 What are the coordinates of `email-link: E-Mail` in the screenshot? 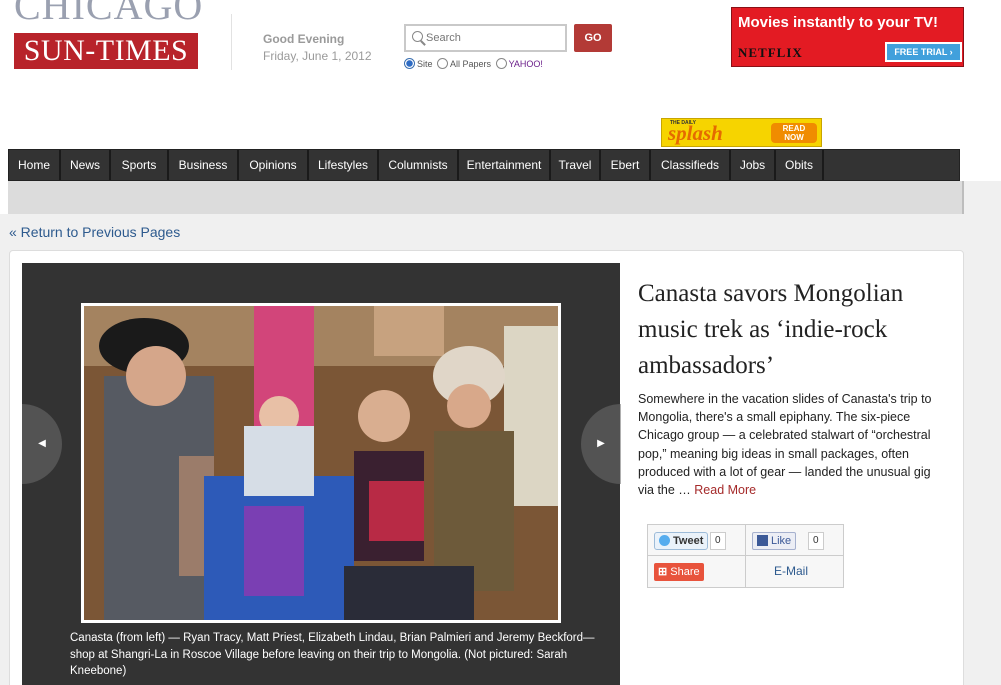 It's located at (791, 571).